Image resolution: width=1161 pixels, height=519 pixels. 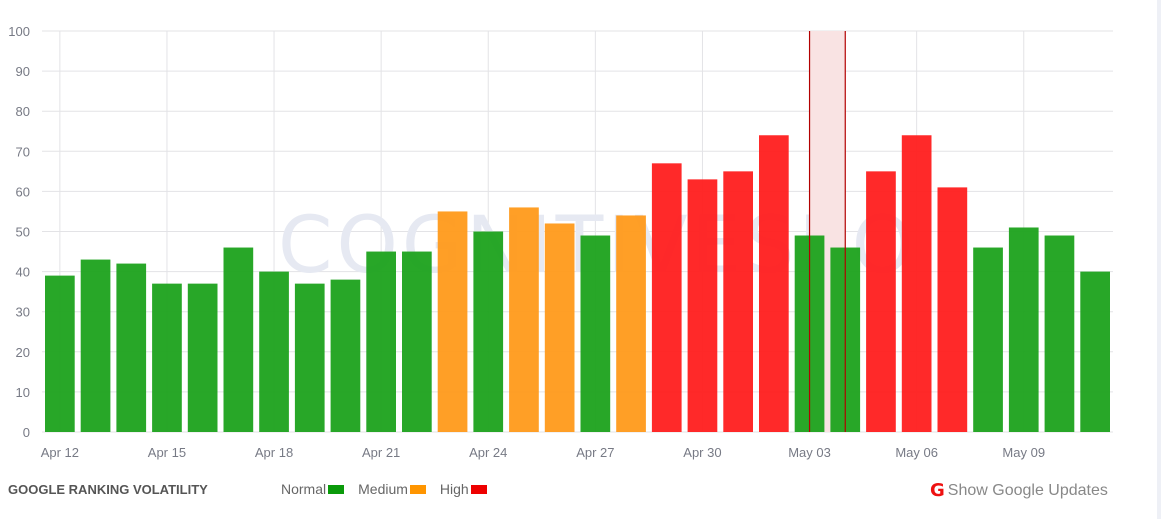 I want to click on legend-label-medium: Medium, so click(x=383, y=489).